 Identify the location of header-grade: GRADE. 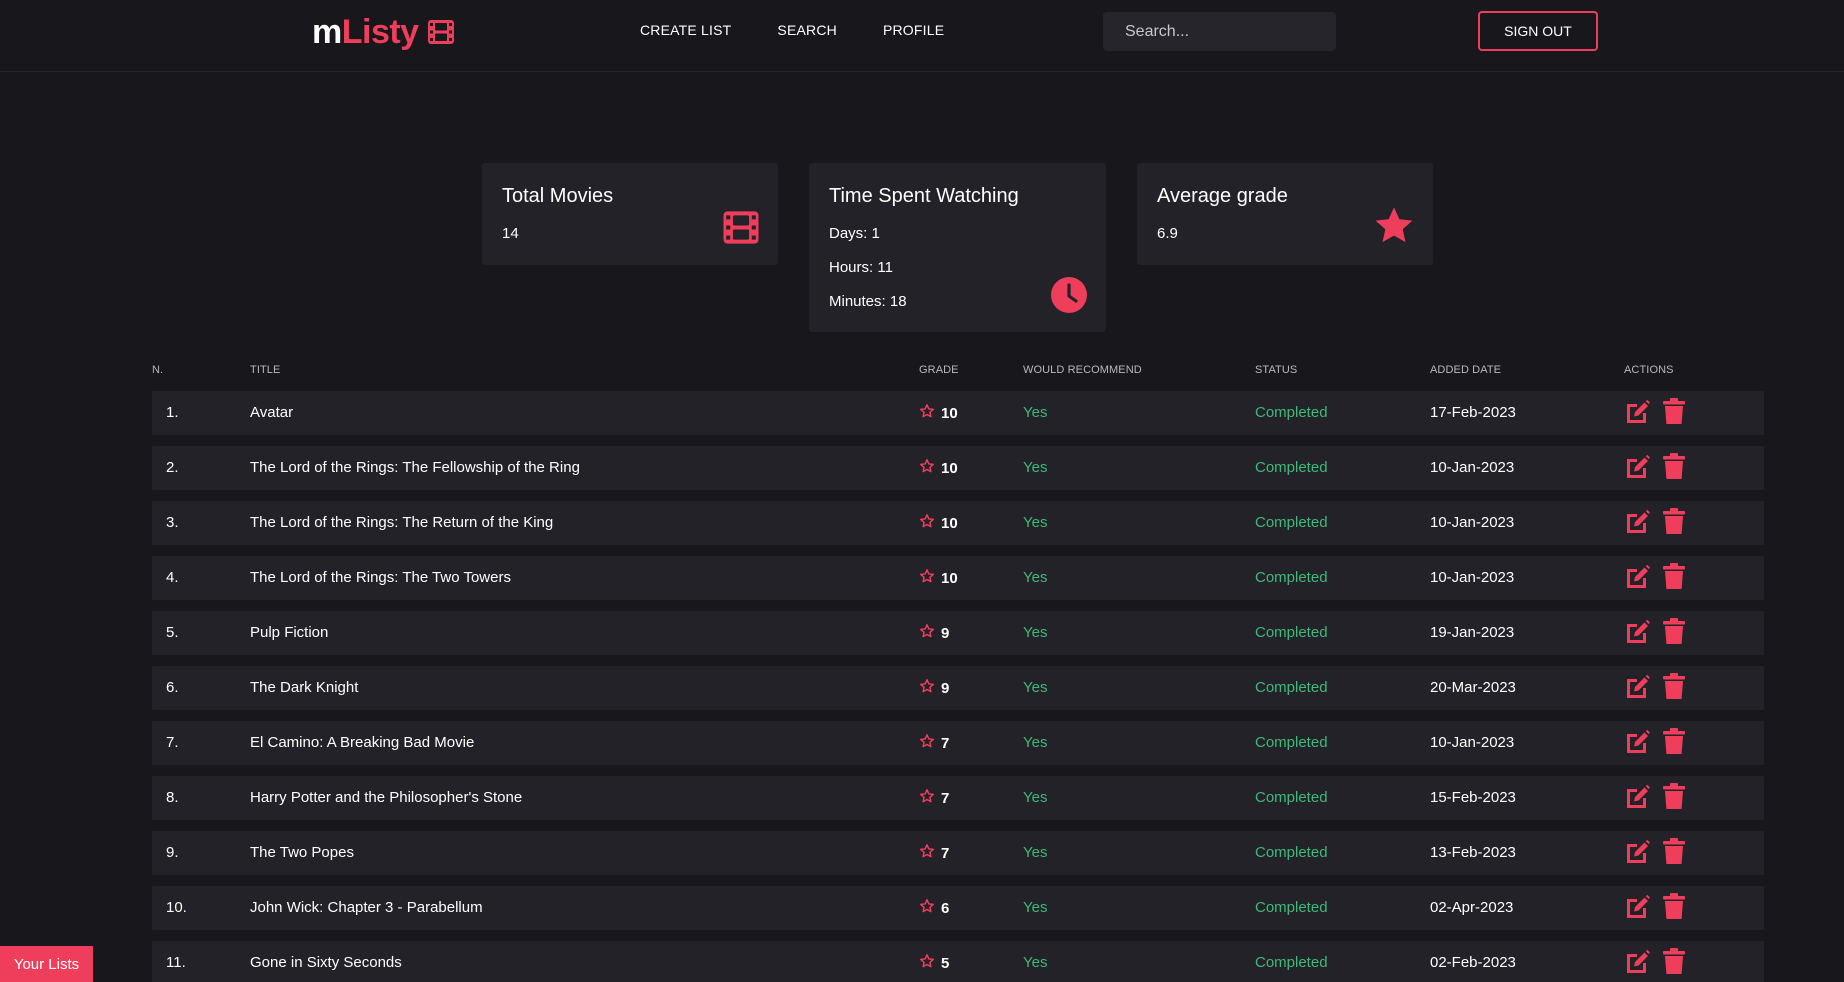
(939, 370).